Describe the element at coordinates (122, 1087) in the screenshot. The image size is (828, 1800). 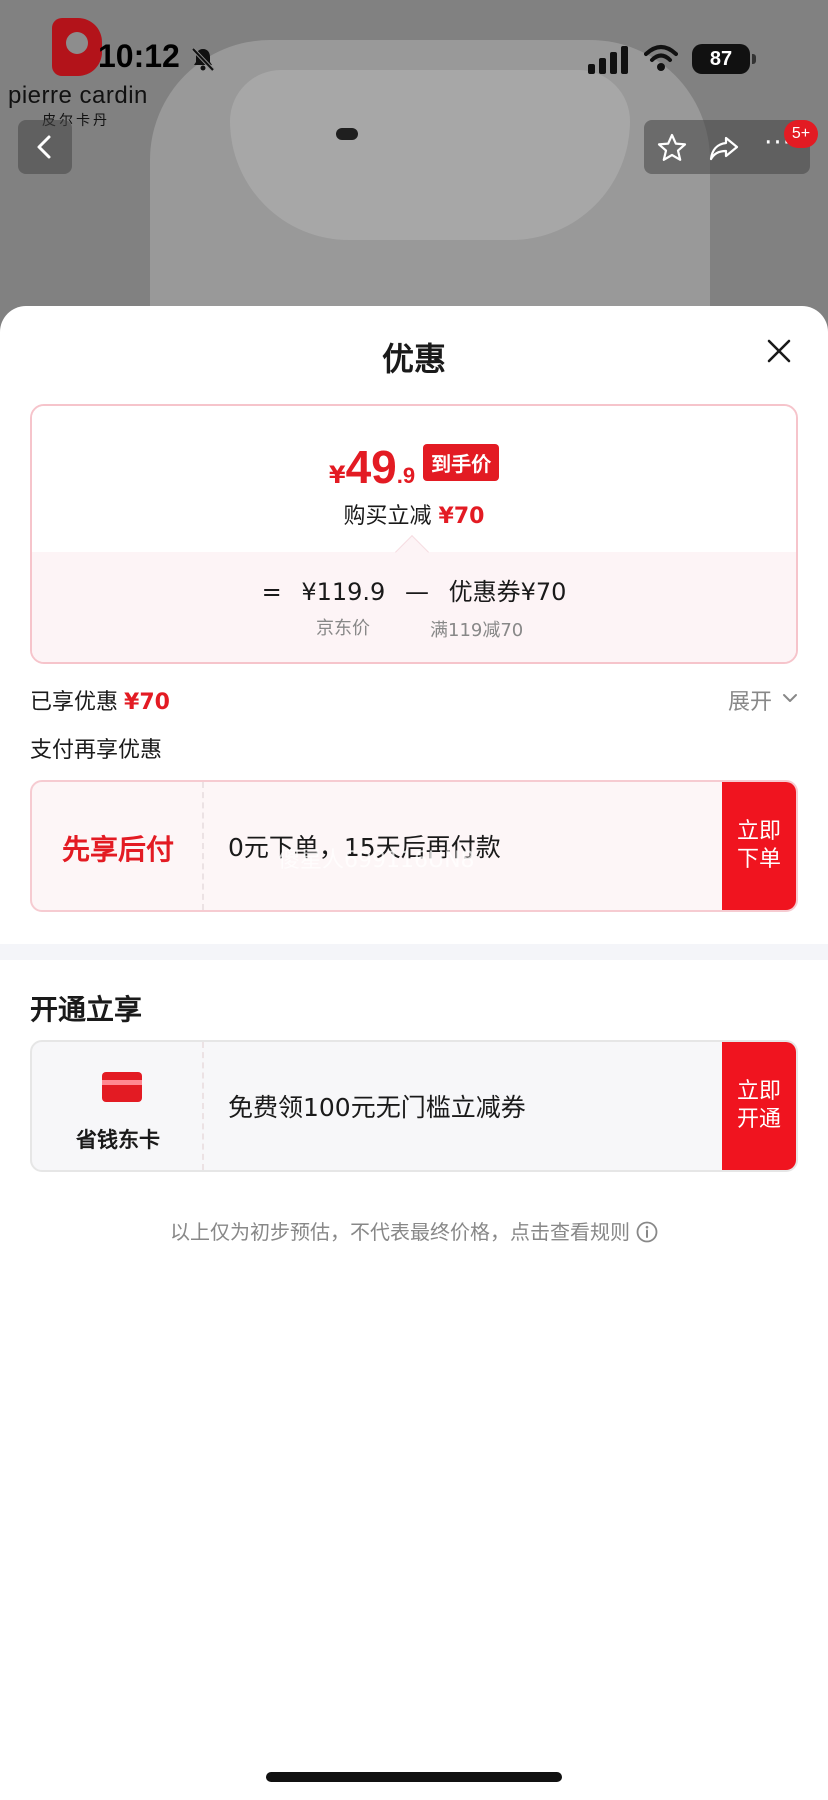
I see `card-icon` at that location.